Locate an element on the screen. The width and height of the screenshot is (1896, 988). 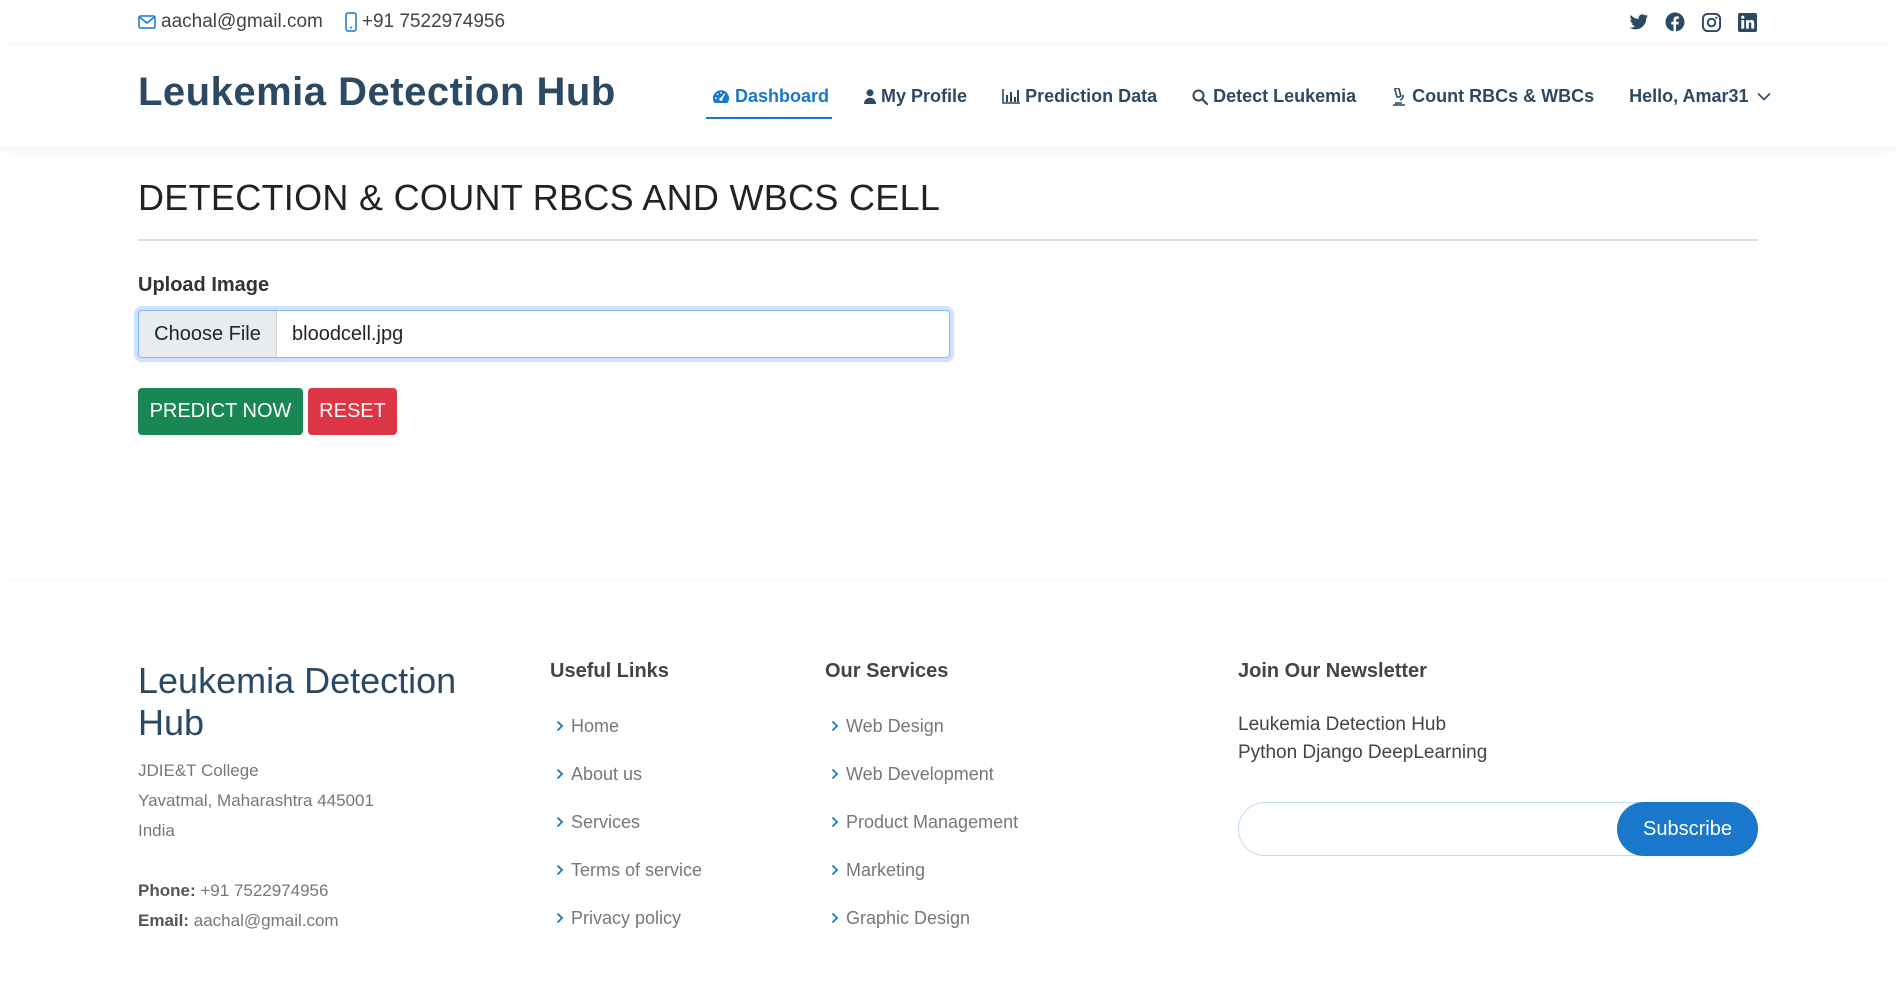
footer-service-marketing: Marketing is located at coordinates (921, 870).